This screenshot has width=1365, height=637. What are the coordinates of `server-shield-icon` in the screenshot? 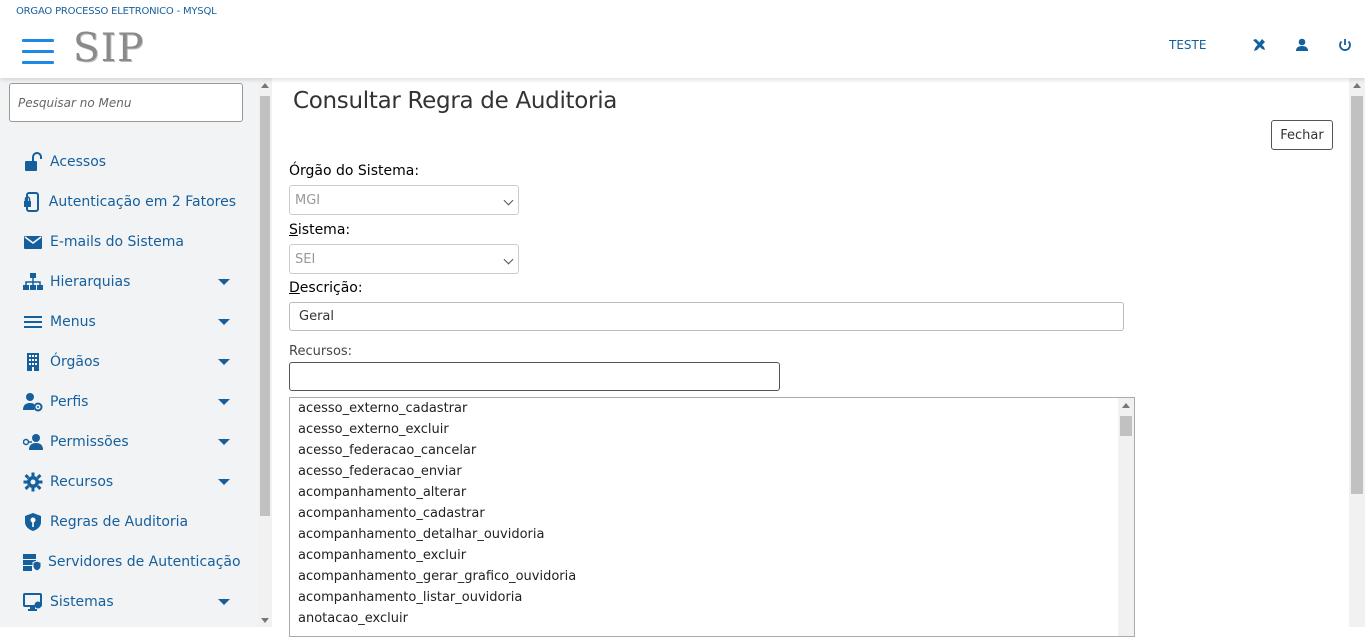 It's located at (32, 562).